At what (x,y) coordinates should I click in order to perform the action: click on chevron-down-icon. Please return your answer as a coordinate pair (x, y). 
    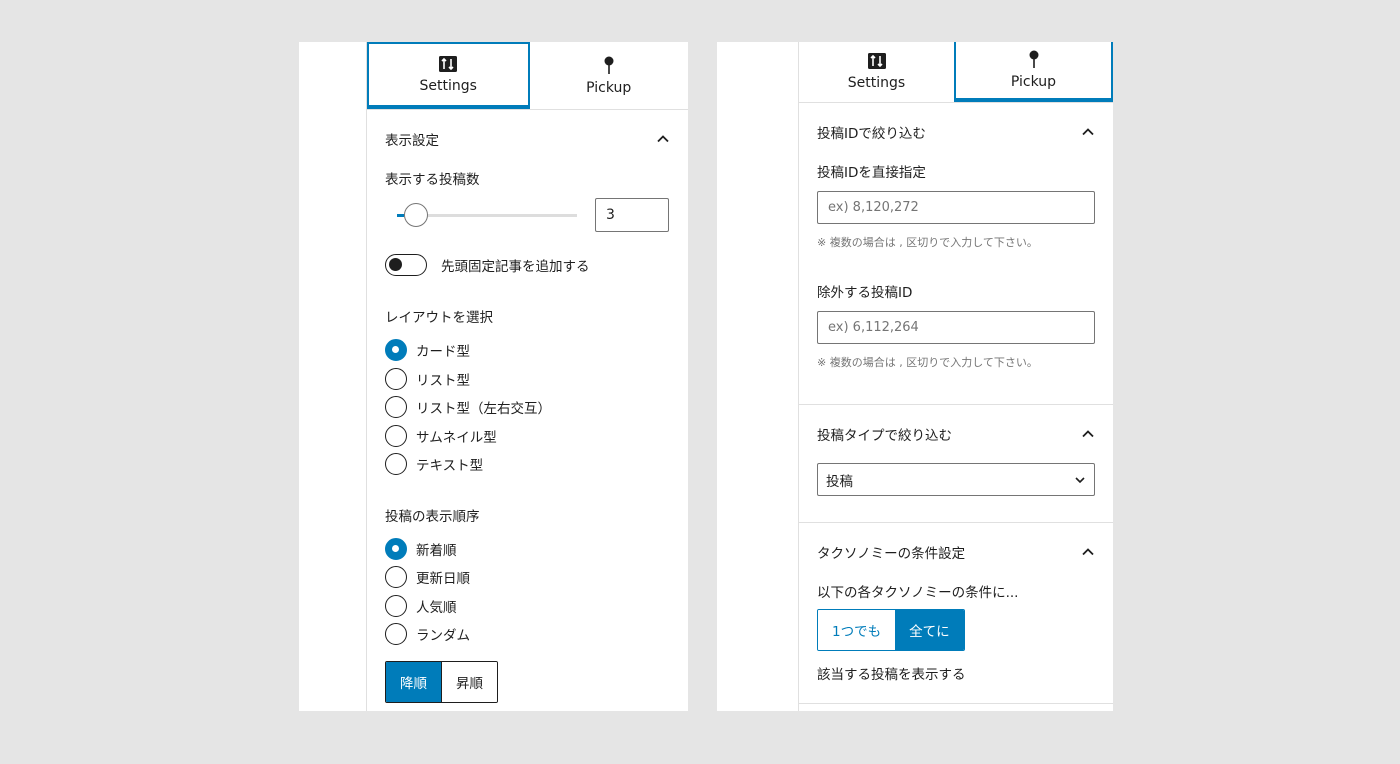
    Looking at the image, I should click on (1080, 479).